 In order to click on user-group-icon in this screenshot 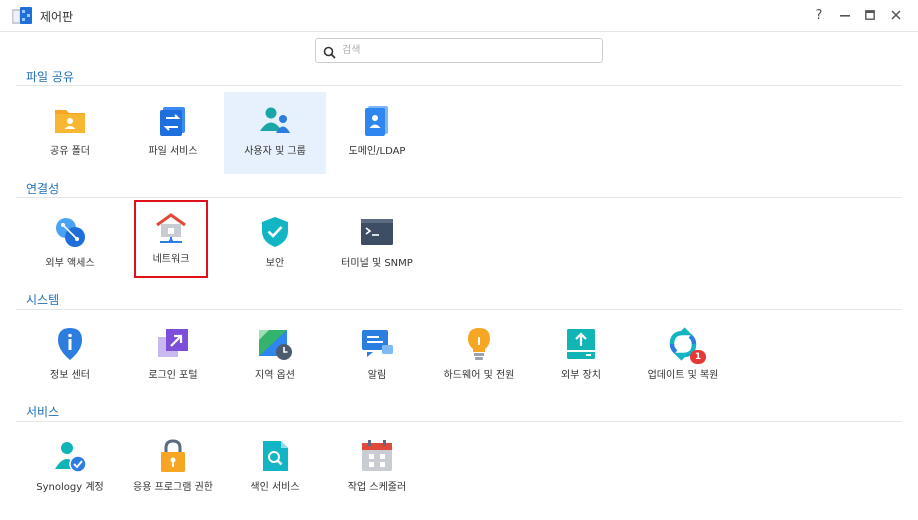, I will do `click(275, 120)`.